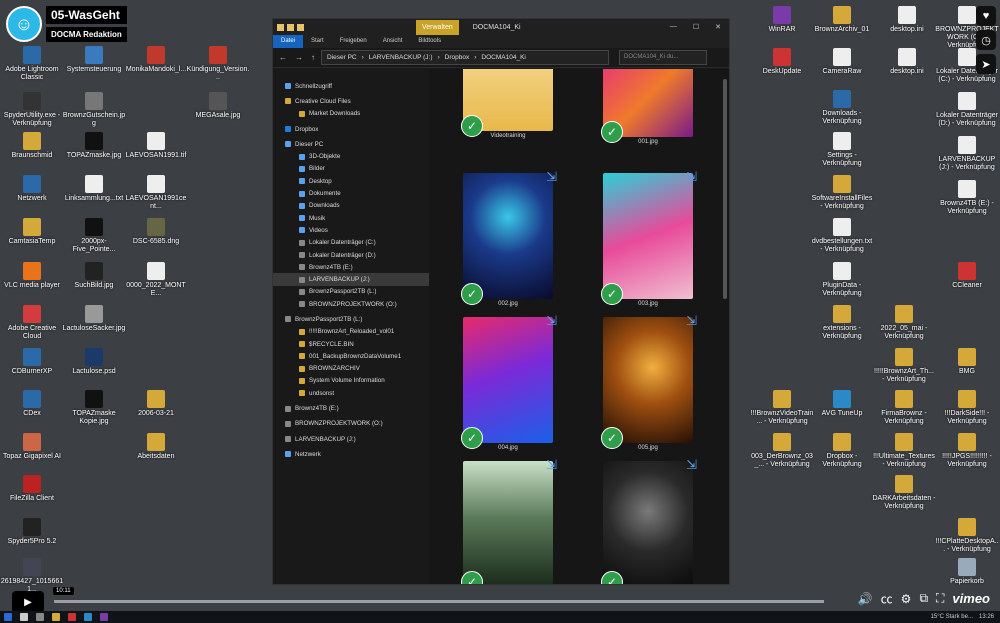 Image resolution: width=1000 pixels, height=623 pixels. I want to click on scrollbar, so click(725, 189).